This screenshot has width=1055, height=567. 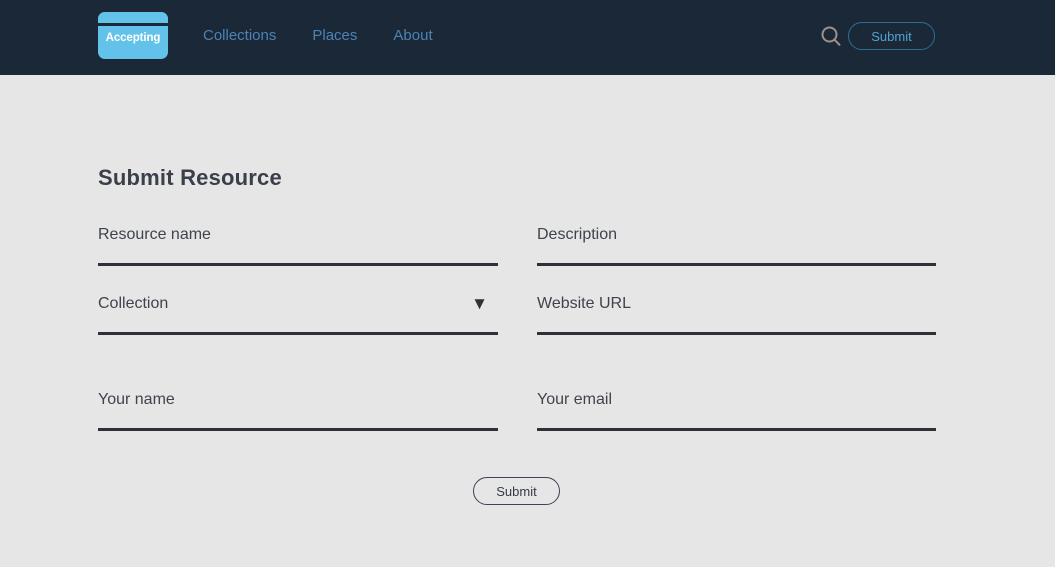 I want to click on your-email-field: Your email, so click(x=736, y=410).